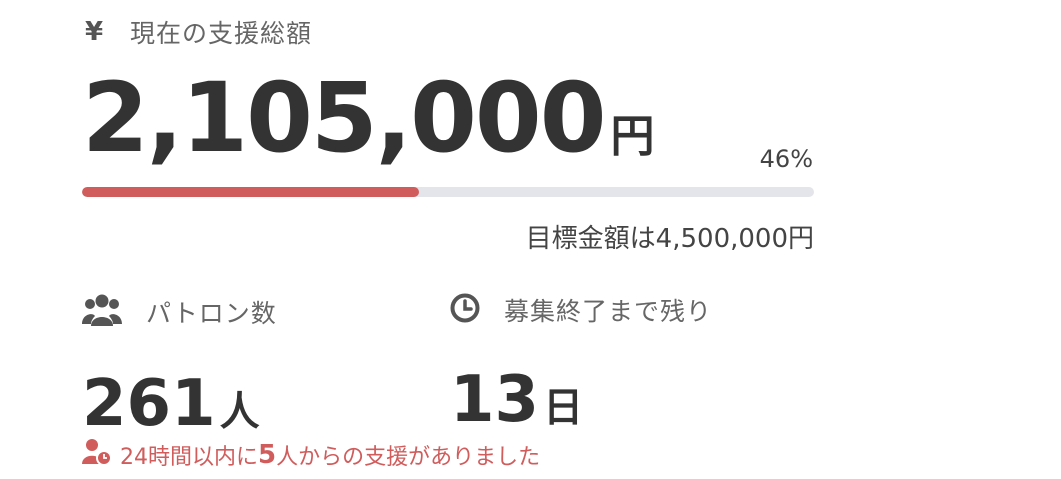  What do you see at coordinates (465, 310) in the screenshot?
I see `clock-icon` at bounding box center [465, 310].